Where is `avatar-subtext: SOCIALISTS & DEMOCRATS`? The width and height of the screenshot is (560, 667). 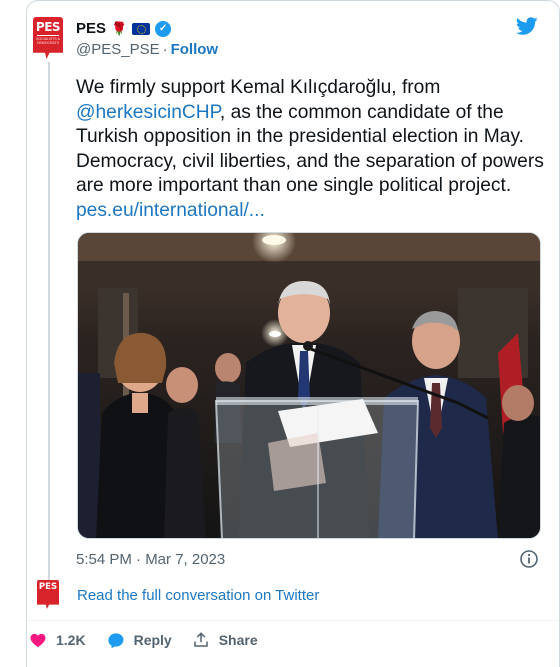 avatar-subtext: SOCIALISTS & DEMOCRATS is located at coordinates (48, 41).